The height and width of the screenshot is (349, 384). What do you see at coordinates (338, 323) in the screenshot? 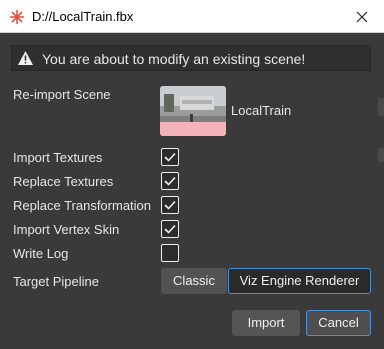
I see `cancel-button: Cancel` at bounding box center [338, 323].